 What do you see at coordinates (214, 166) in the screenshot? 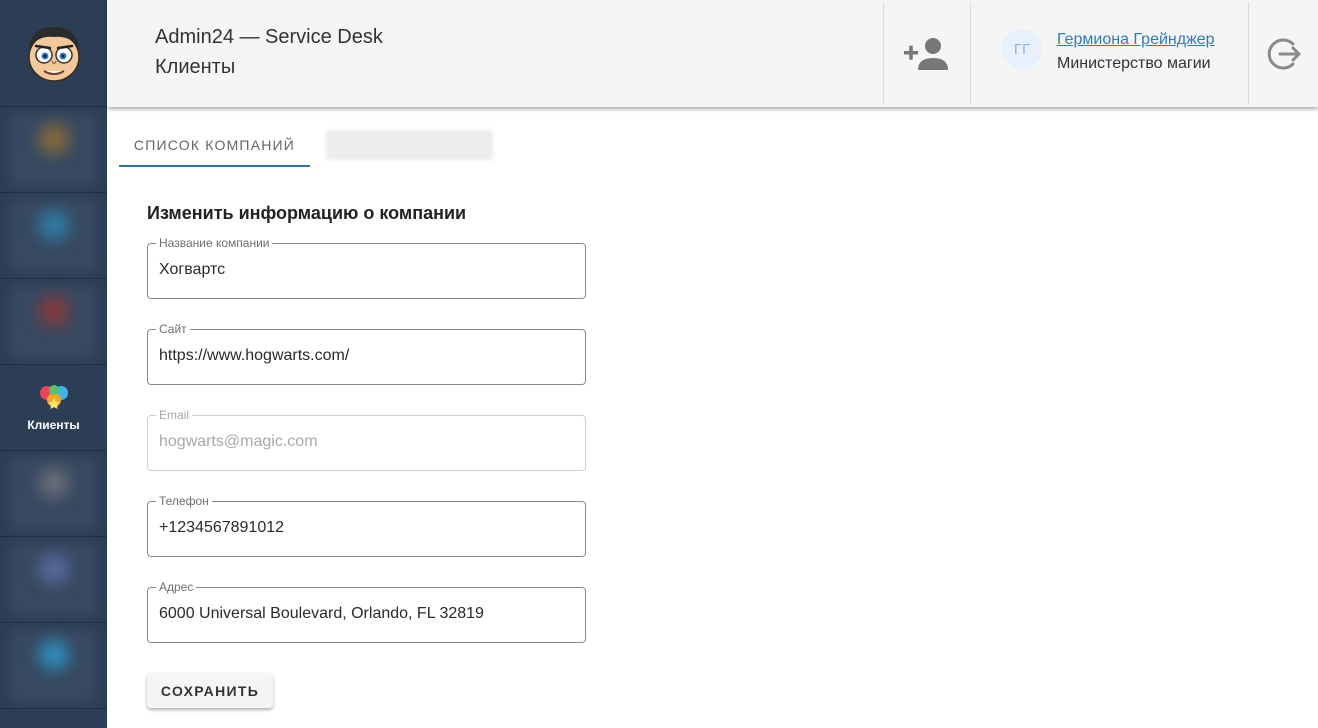
I see `active-tab-indicator` at bounding box center [214, 166].